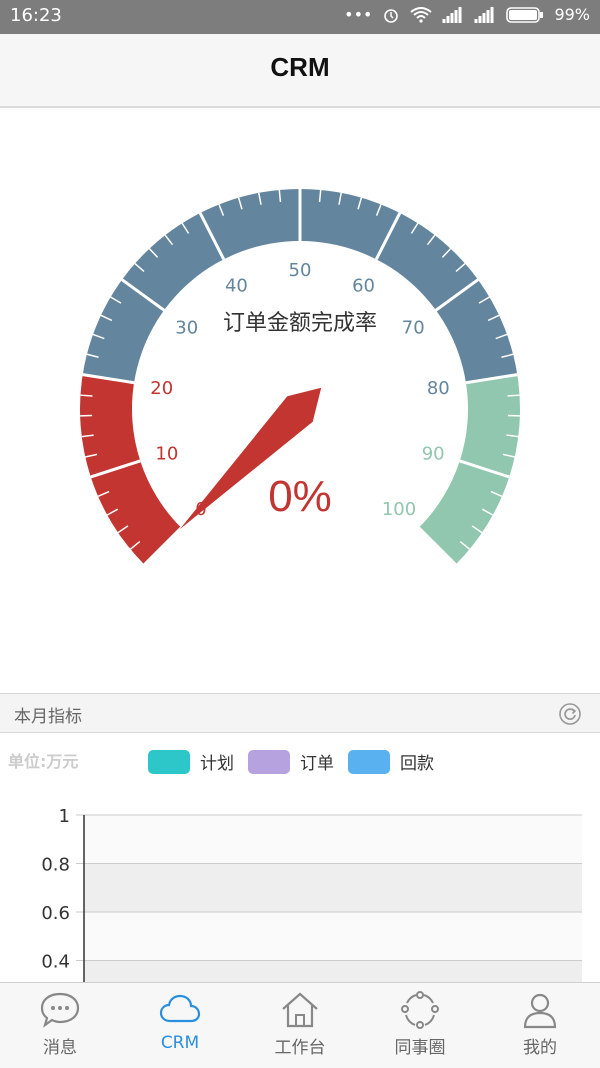 Image resolution: width=600 pixels, height=1068 pixels. I want to click on y-tick-label: 0.8, so click(55, 865).